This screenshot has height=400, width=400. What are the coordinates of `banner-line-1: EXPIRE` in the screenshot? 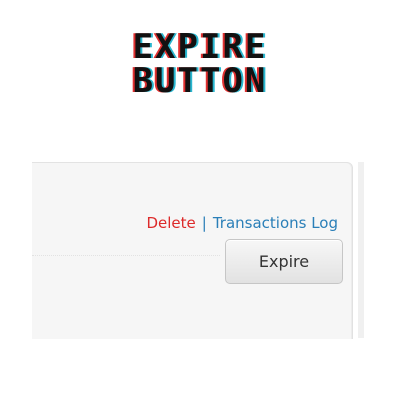 It's located at (200, 47).